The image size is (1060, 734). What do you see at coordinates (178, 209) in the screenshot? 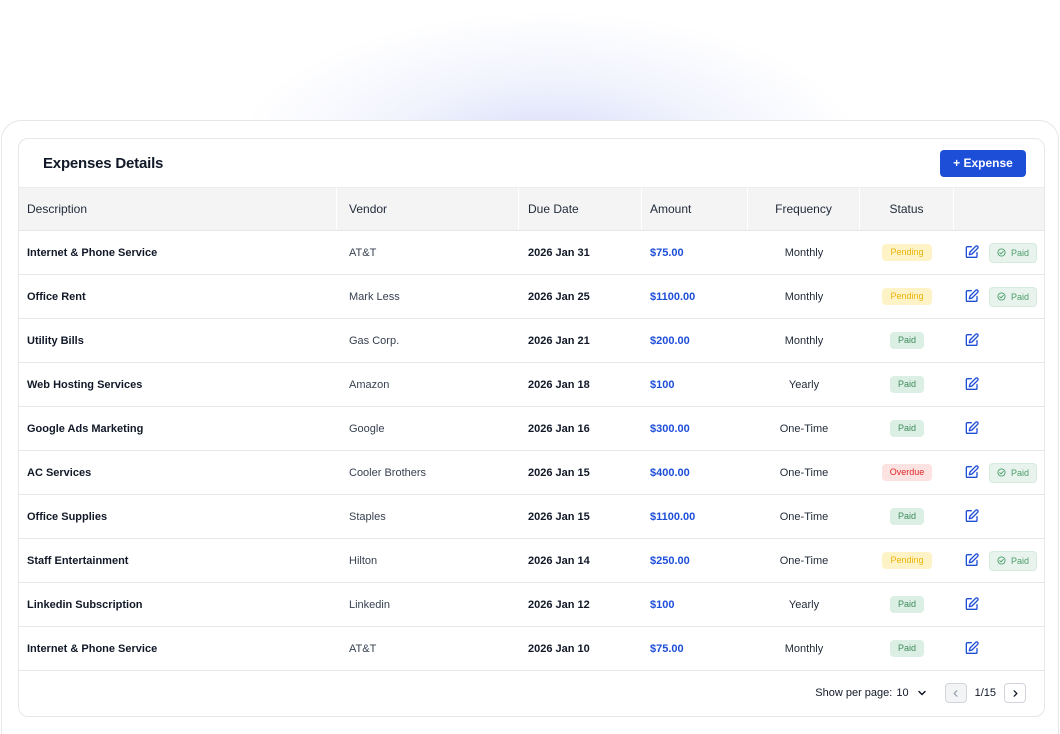
I see `column-header-description: Description` at bounding box center [178, 209].